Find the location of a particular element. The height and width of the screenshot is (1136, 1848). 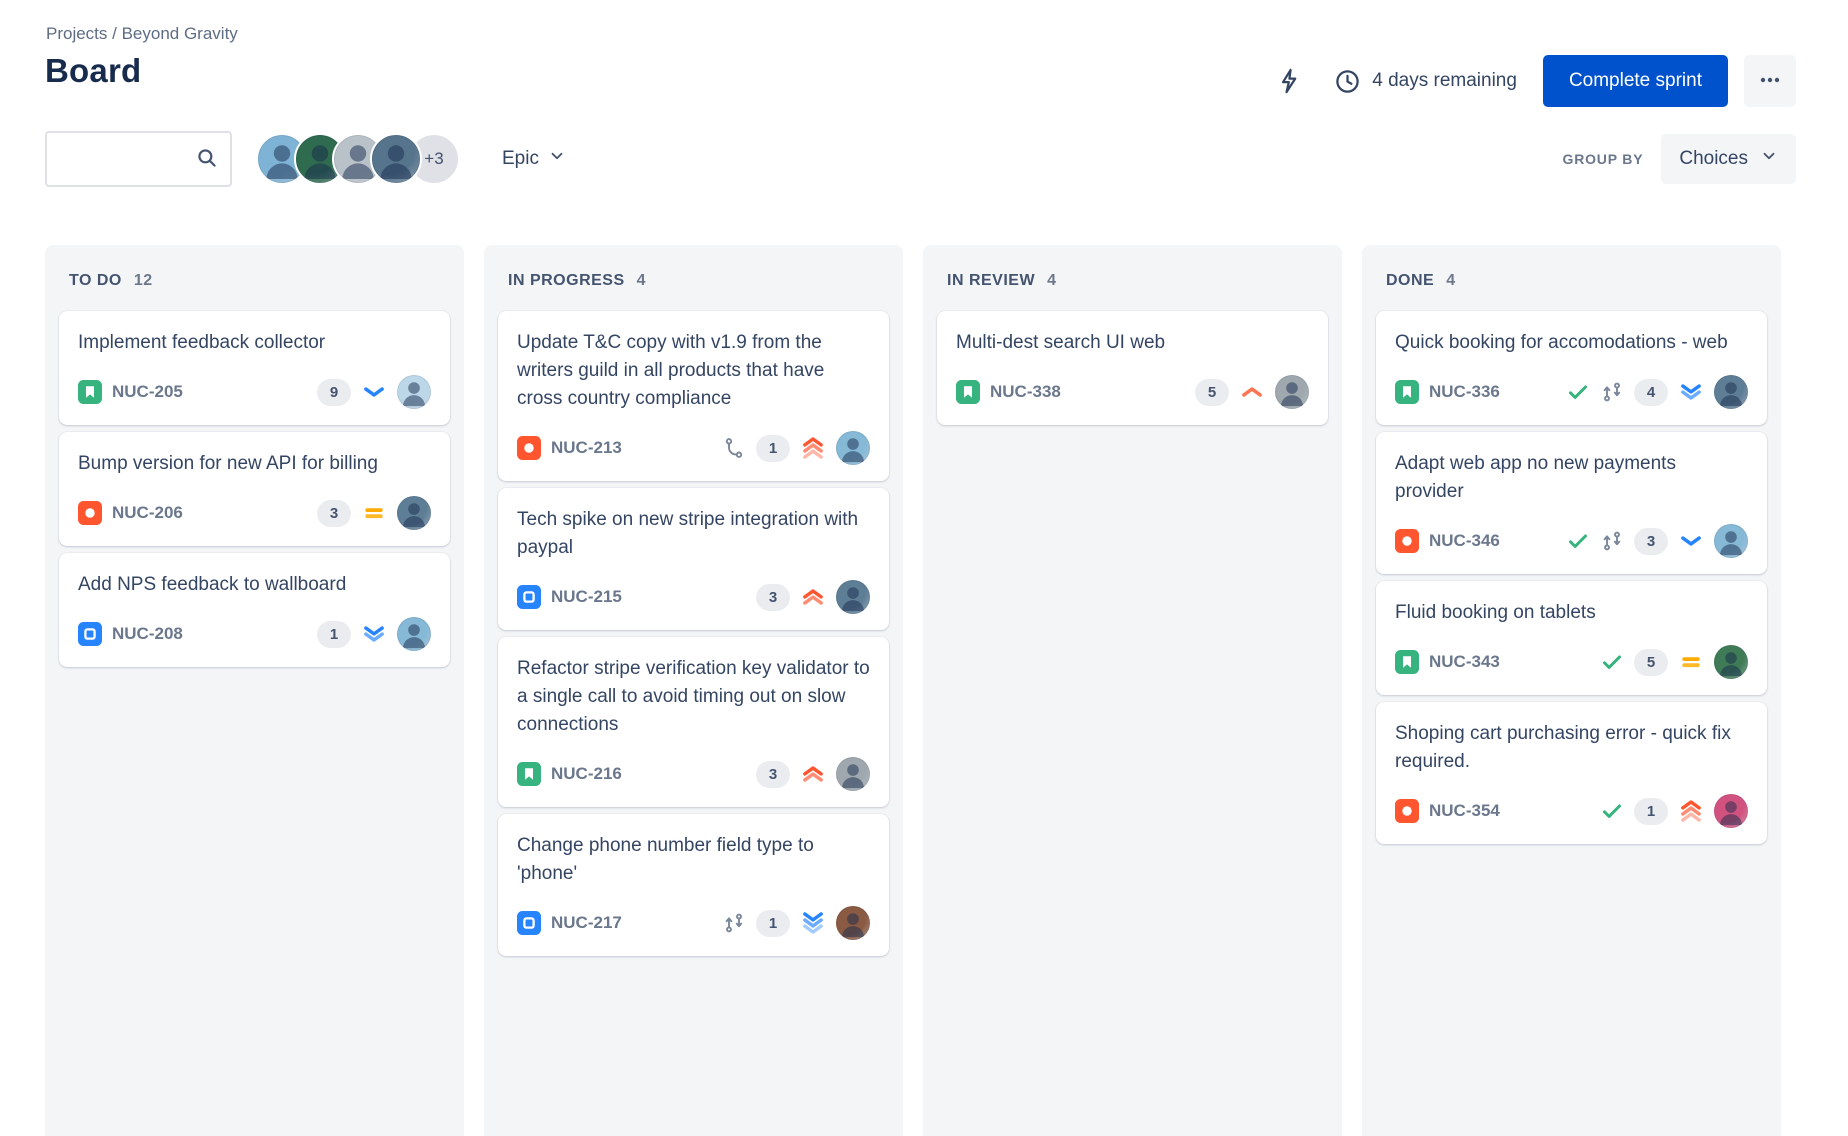

issue-card: Fluid booking on tablets NUC-343 5 is located at coordinates (1571, 638).